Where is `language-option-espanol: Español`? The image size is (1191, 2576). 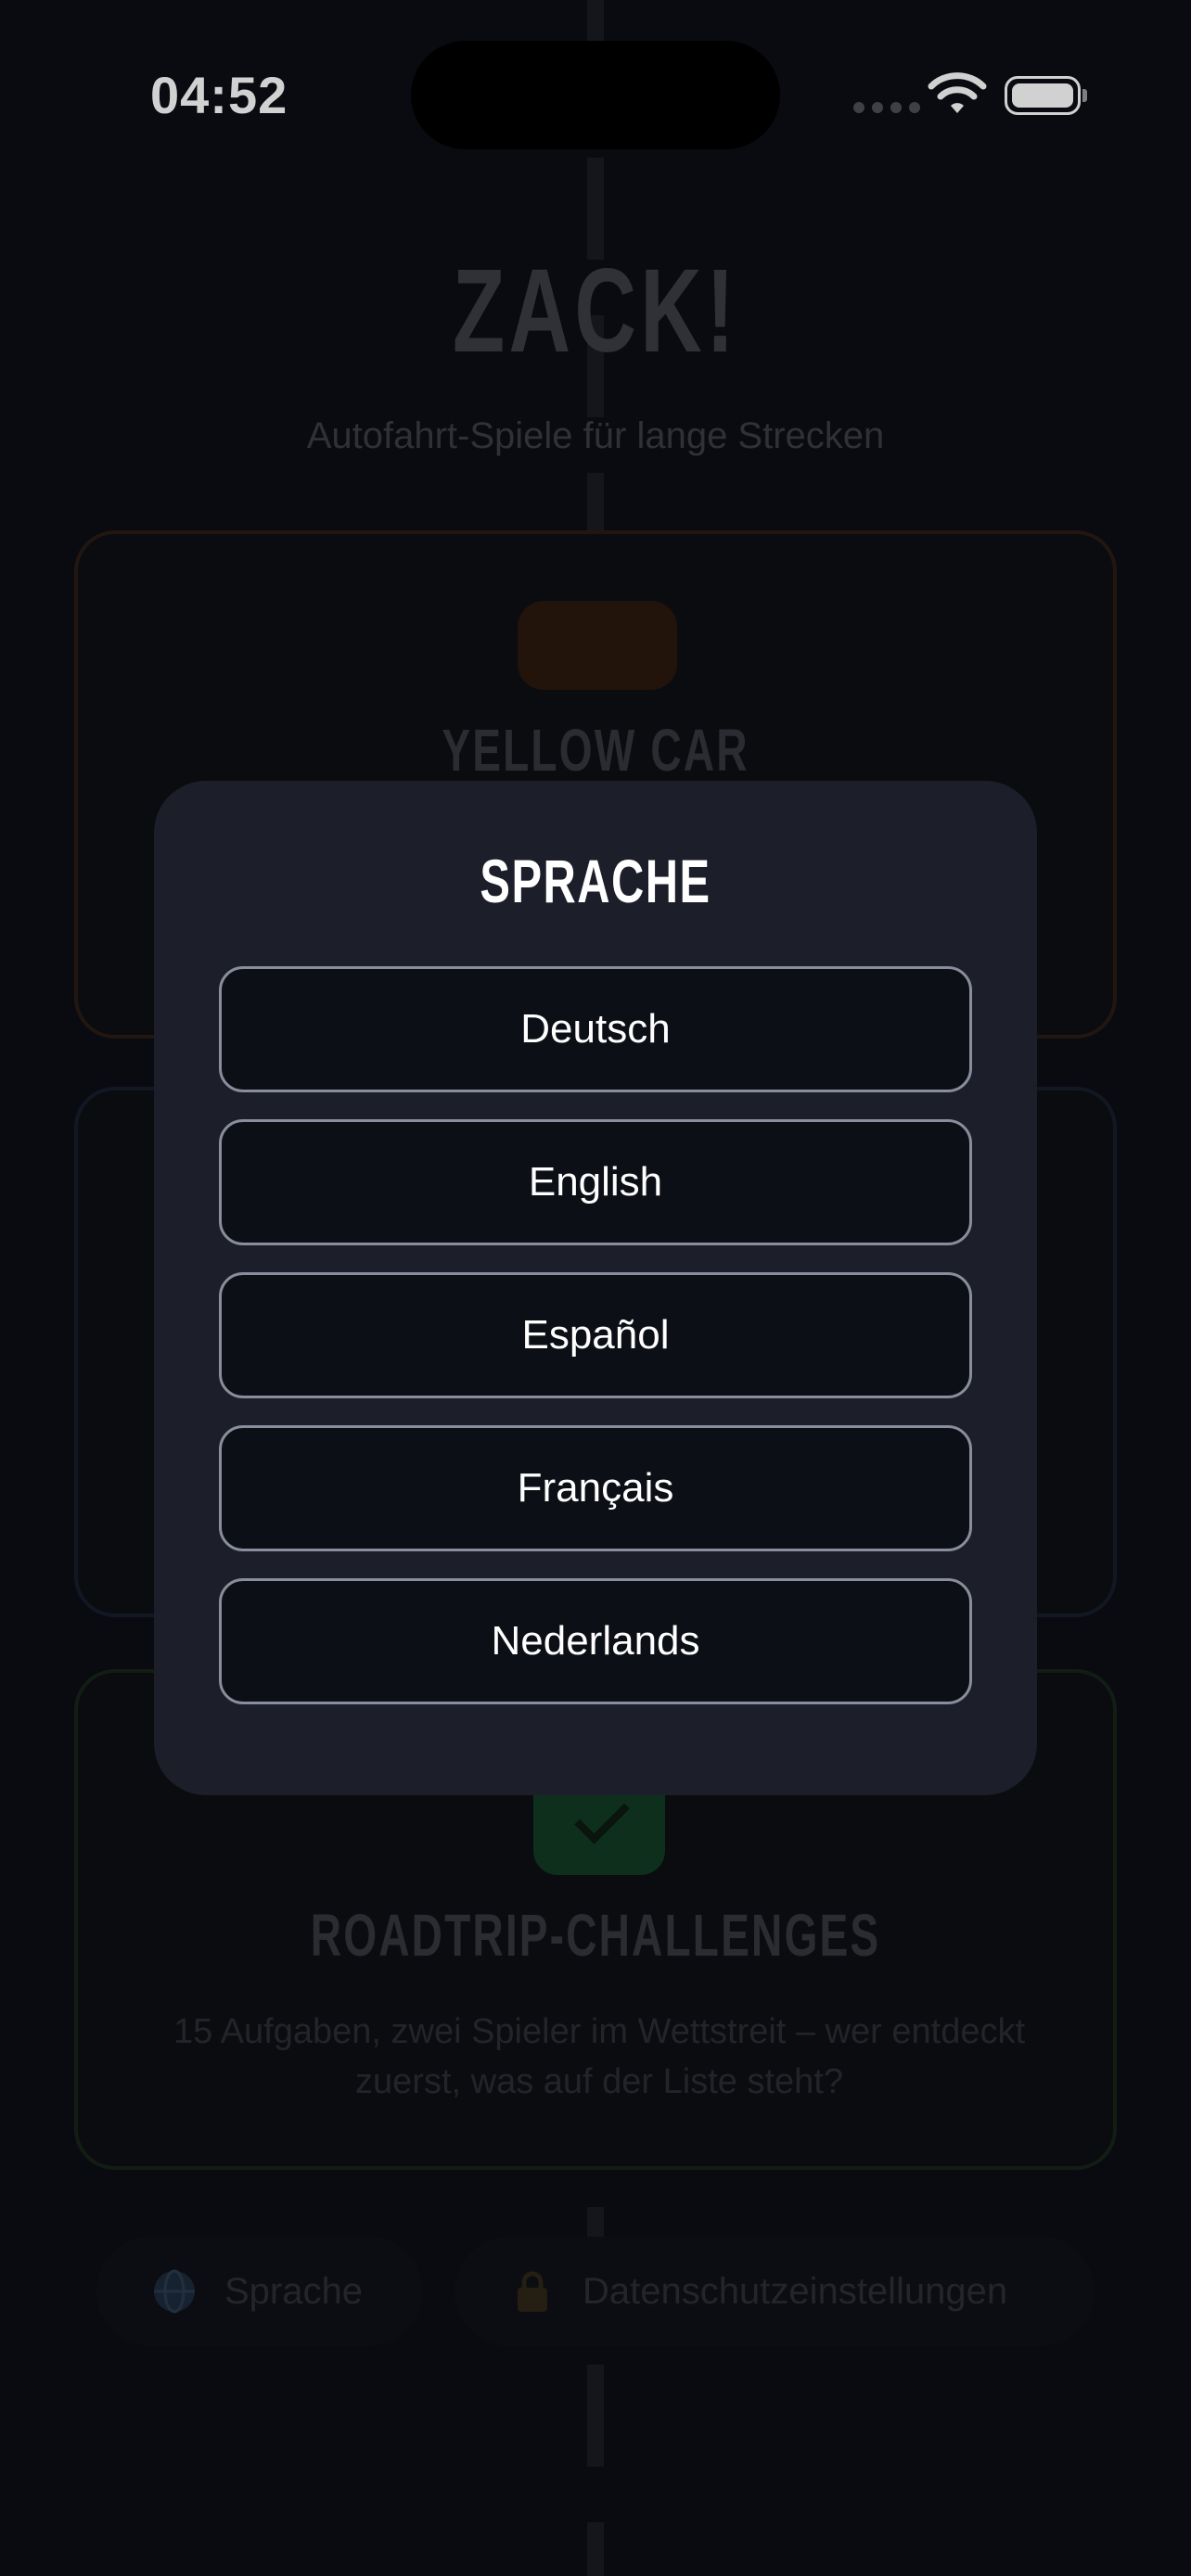
language-option-espanol: Español is located at coordinates (595, 1335).